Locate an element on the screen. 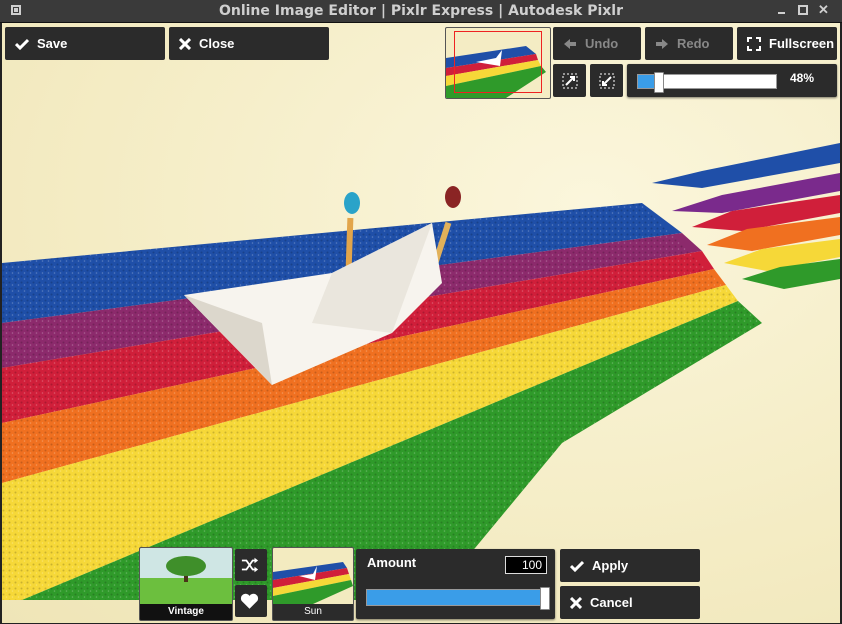 The image size is (842, 624). zoom-slider is located at coordinates (707, 82).